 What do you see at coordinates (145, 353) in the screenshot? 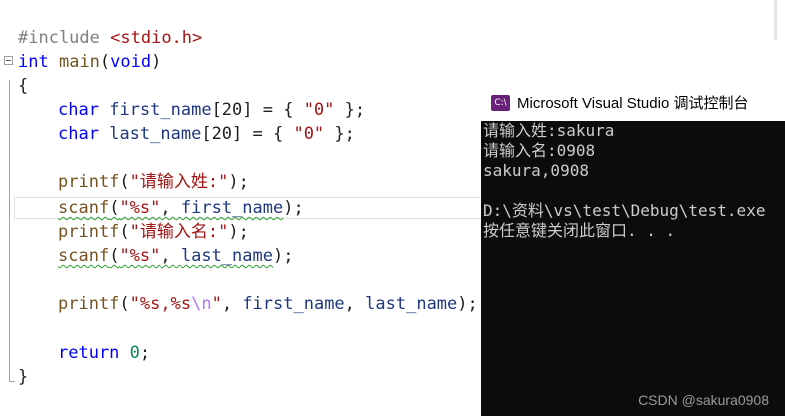
I see `statement-end: ;` at bounding box center [145, 353].